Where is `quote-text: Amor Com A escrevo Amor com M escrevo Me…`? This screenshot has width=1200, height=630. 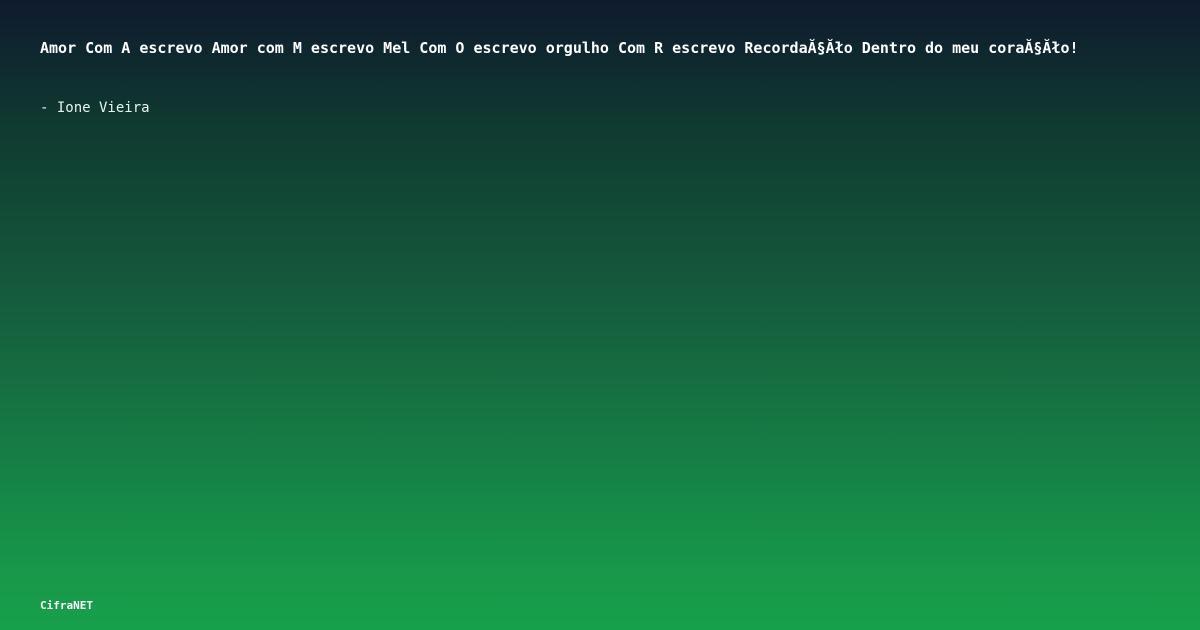 quote-text: Amor Com A escrevo Amor com M escrevo Me… is located at coordinates (559, 48).